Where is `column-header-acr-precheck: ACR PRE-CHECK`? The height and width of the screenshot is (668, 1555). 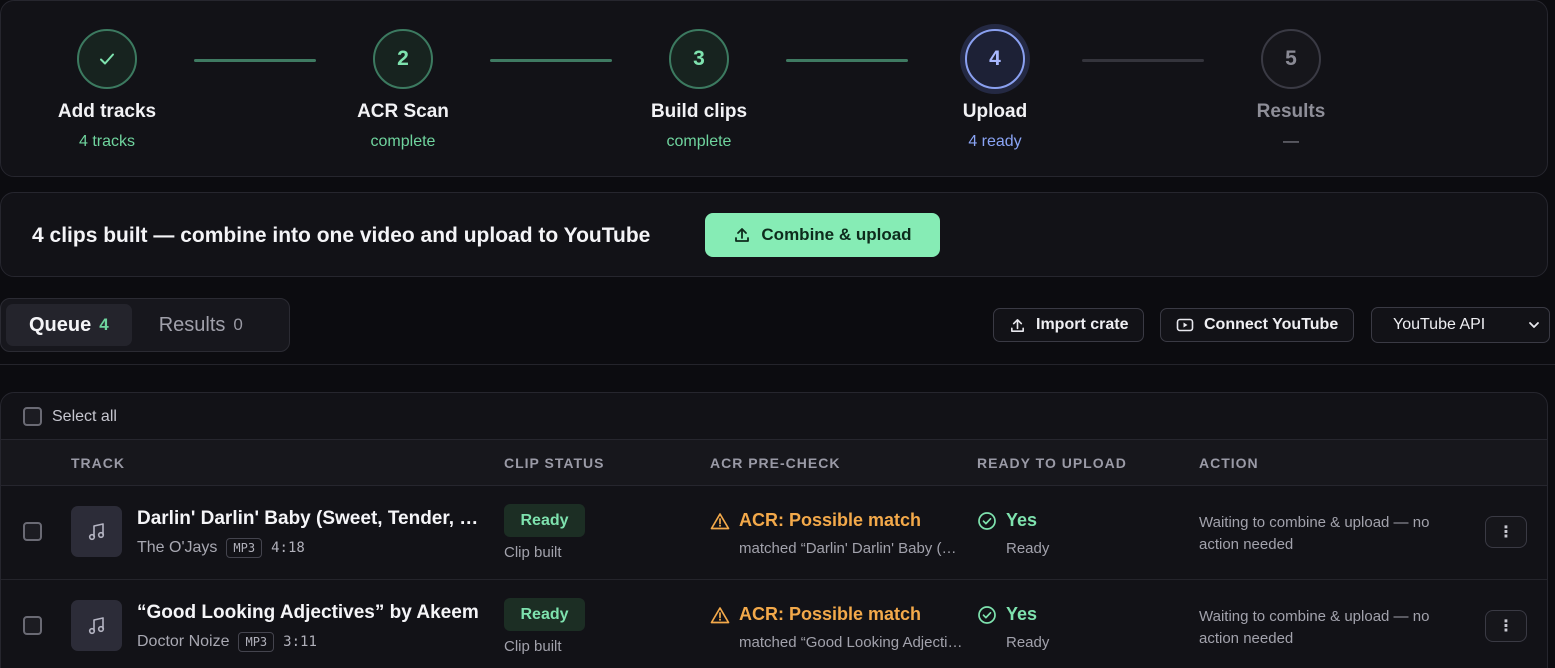 column-header-acr-precheck: ACR PRE-CHECK is located at coordinates (775, 463).